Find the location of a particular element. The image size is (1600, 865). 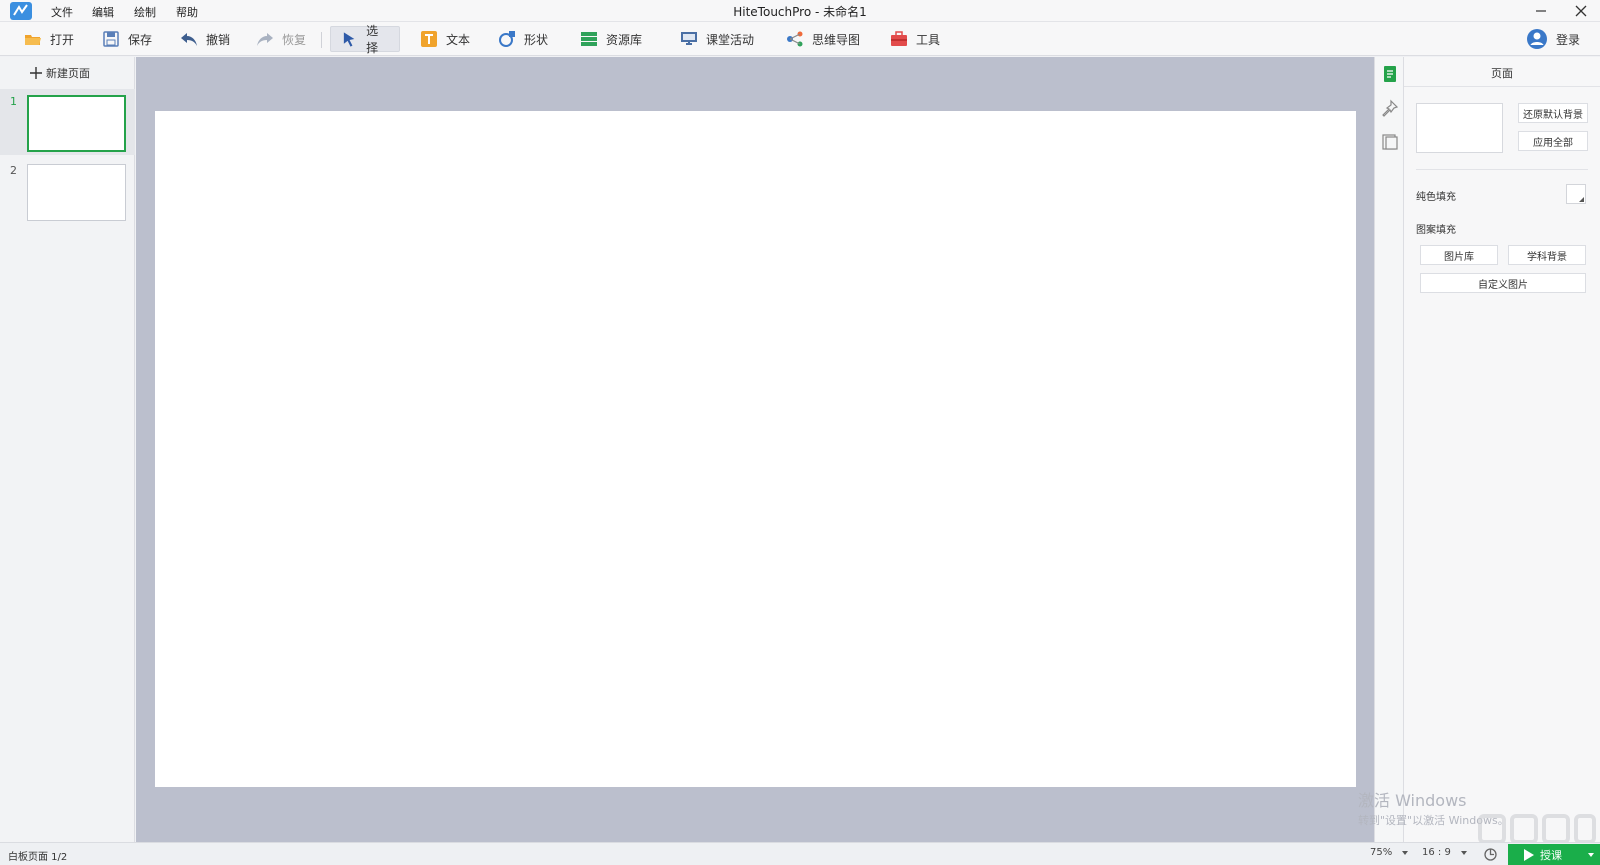

window-title: HiteTouchPro - 未命名1 is located at coordinates (800, 12).